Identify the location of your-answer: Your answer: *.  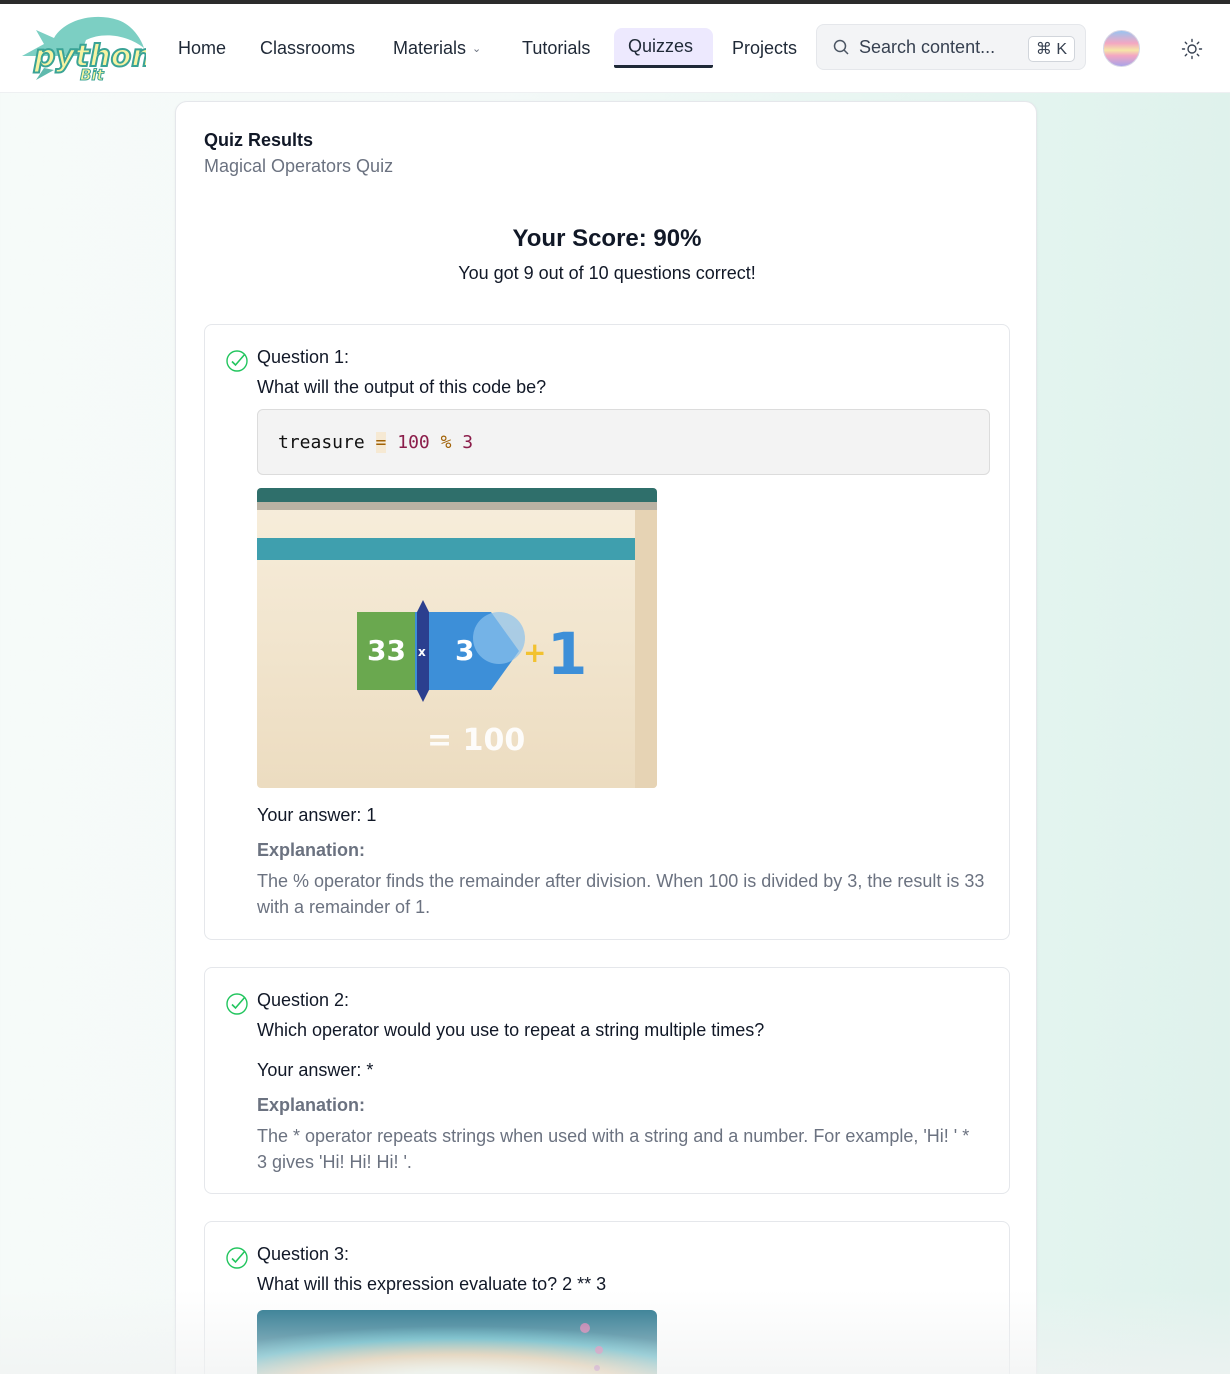
(315, 1070).